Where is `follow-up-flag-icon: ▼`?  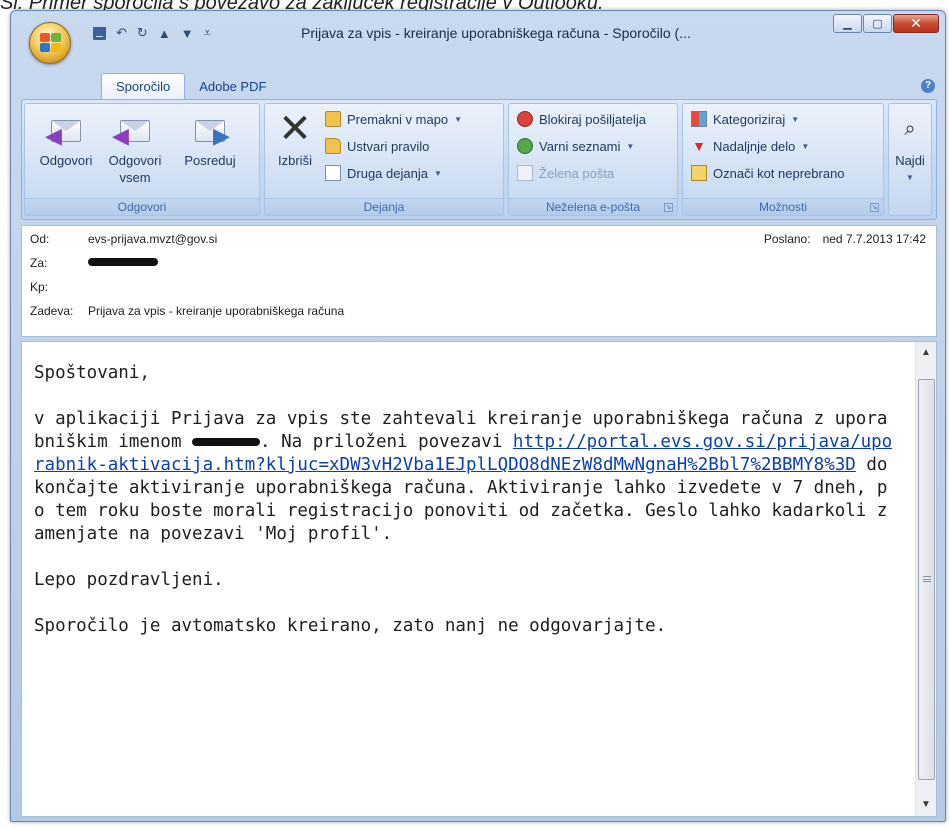 follow-up-flag-icon: ▼ is located at coordinates (699, 146).